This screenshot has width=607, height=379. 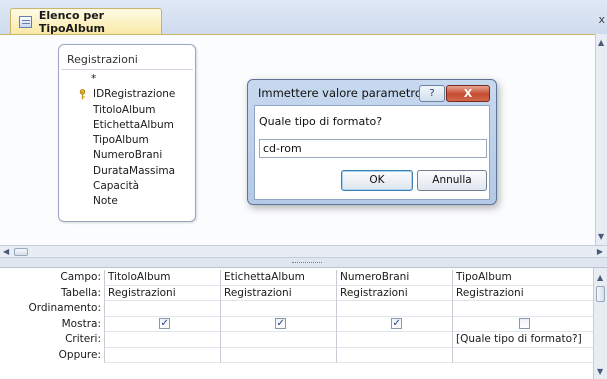 I want to click on scroll-right-icon: ▶, so click(x=600, y=251).